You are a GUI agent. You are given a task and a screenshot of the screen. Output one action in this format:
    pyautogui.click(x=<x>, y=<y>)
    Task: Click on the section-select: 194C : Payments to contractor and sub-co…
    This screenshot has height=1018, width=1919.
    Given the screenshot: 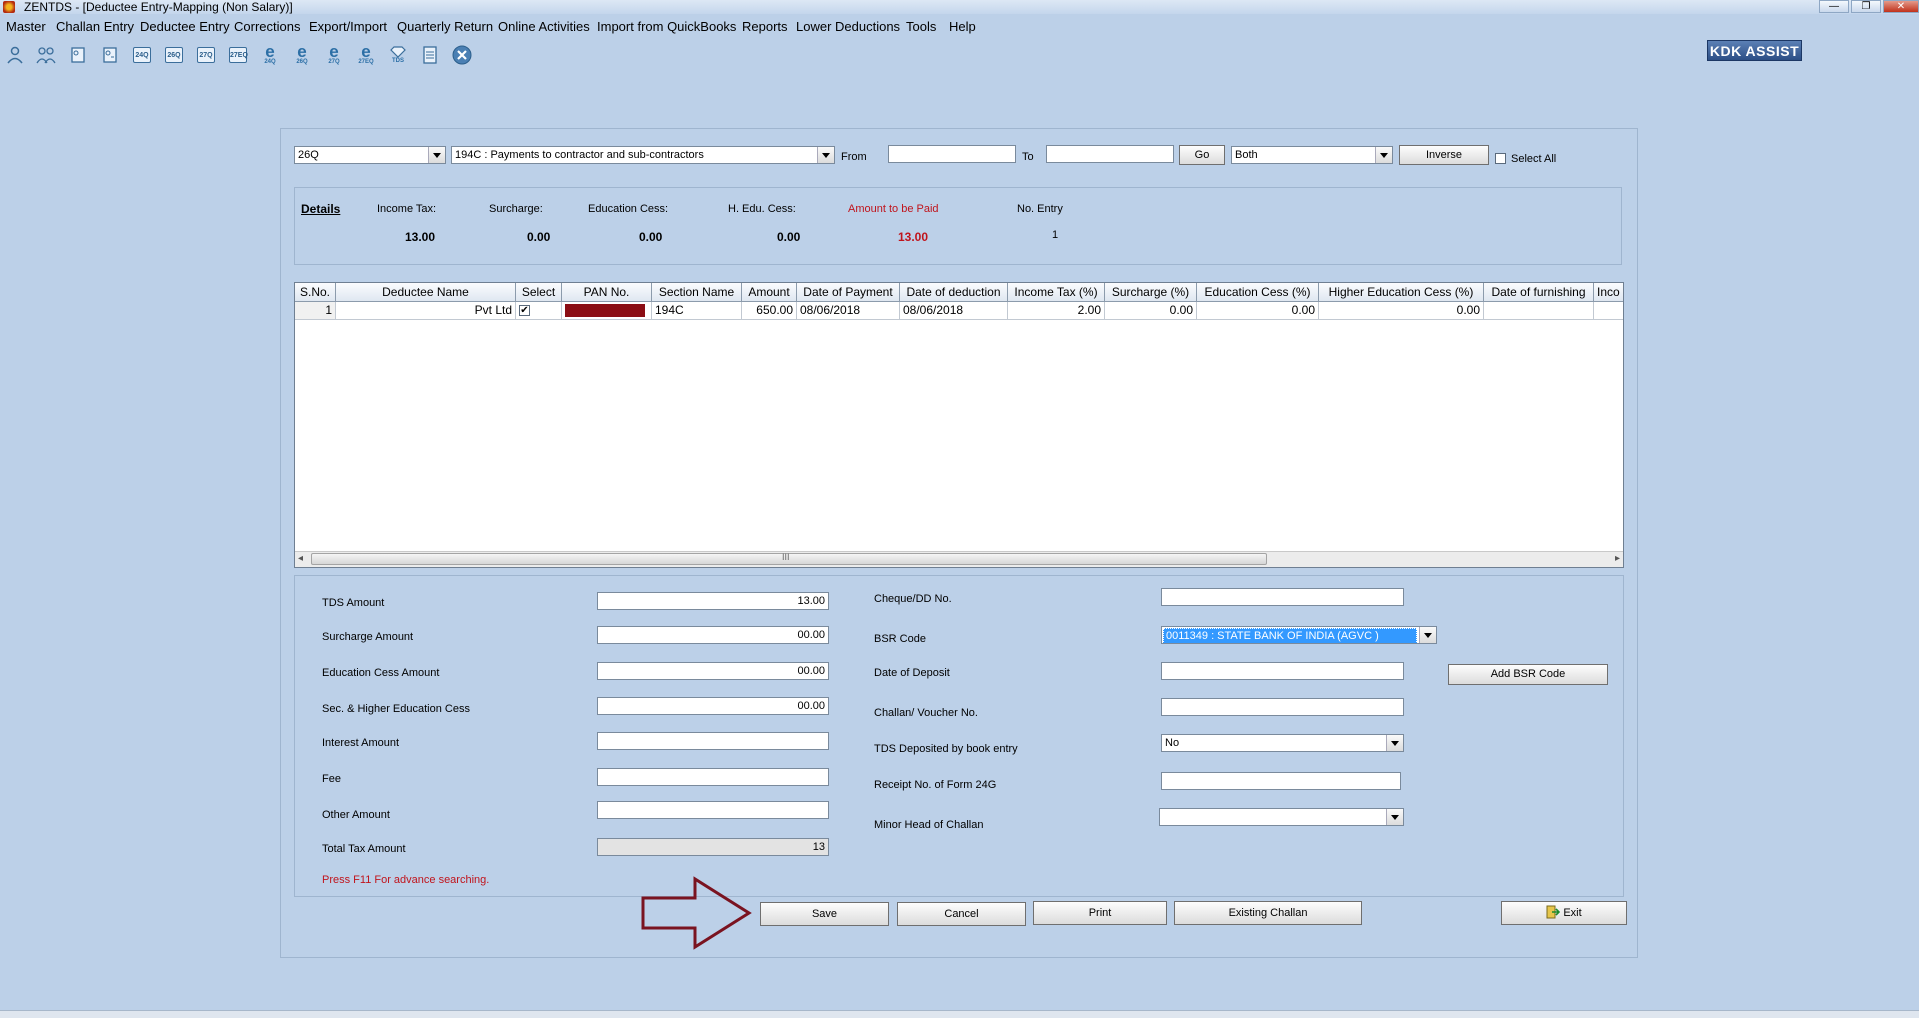 What is the action you would take?
    pyautogui.click(x=643, y=155)
    